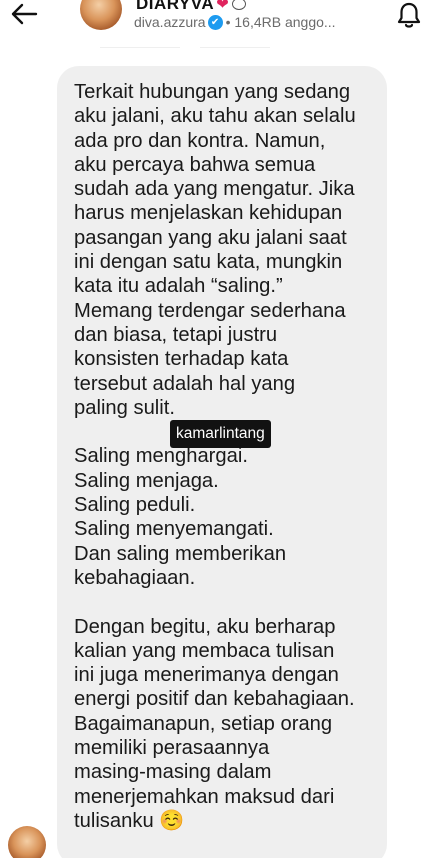 The image size is (433, 858). I want to click on message-line: menerjemahkan maksud dari, so click(204, 796).